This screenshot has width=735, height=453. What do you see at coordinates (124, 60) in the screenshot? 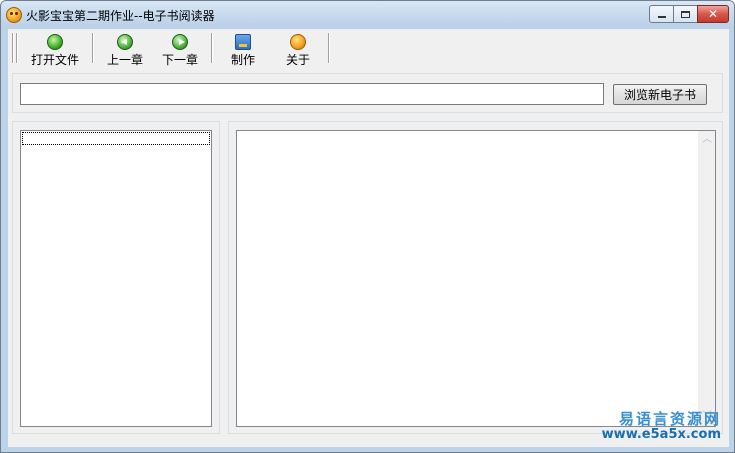
I see `prev-chapter-label: 上一章` at bounding box center [124, 60].